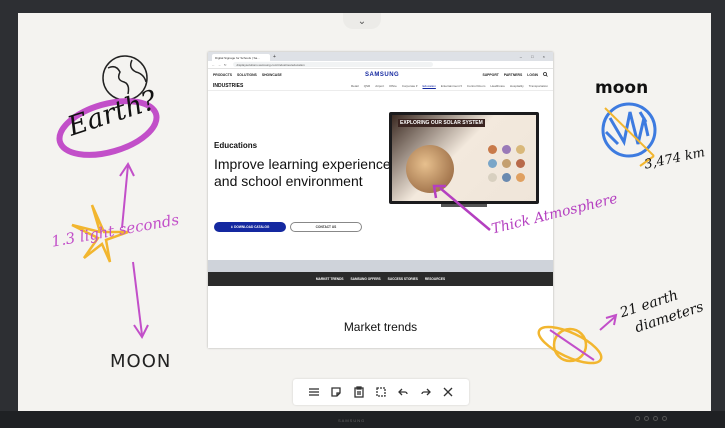 The height and width of the screenshot is (428, 725). I want to click on section-success-stories: SUCCESS STORIES, so click(403, 279).